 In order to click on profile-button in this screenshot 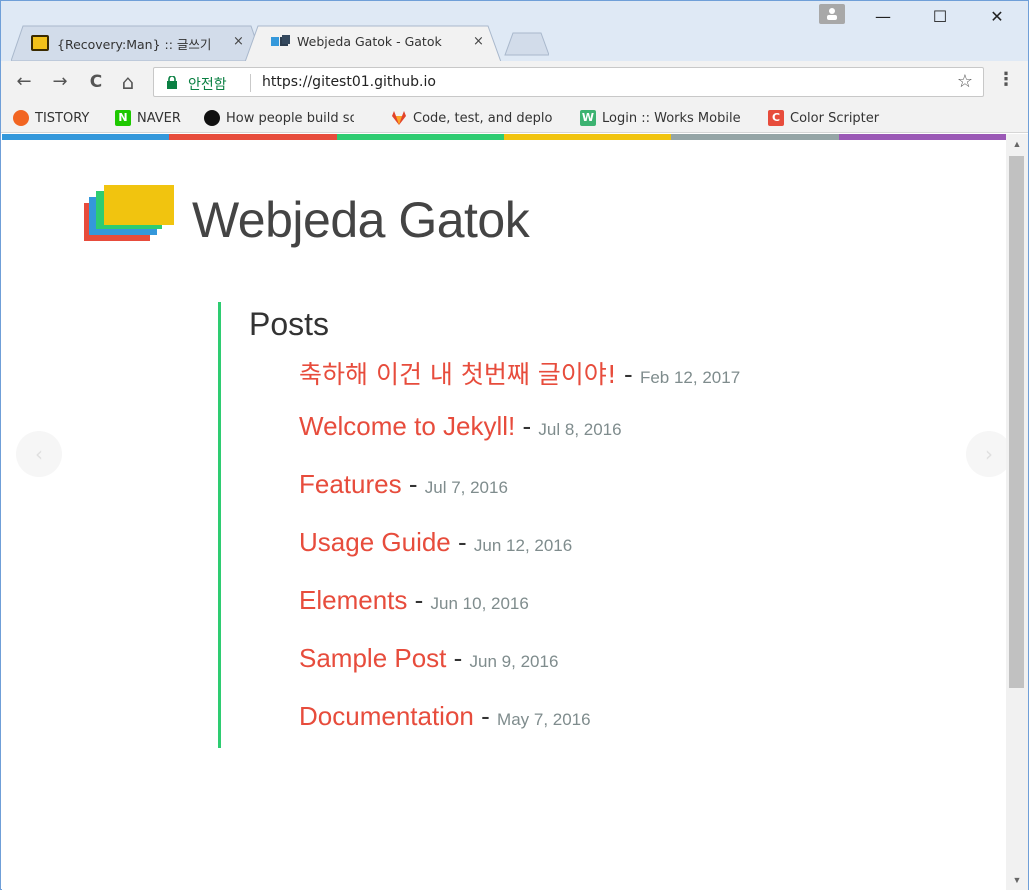, I will do `click(832, 14)`.